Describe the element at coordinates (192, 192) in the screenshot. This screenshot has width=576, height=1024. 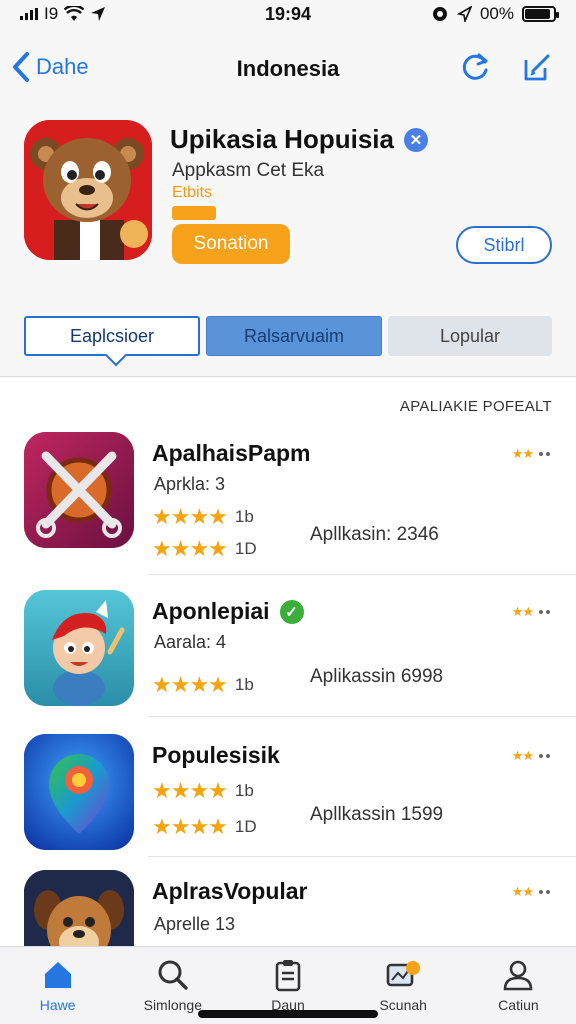
I see `featured-app-tag: Etbits` at that location.